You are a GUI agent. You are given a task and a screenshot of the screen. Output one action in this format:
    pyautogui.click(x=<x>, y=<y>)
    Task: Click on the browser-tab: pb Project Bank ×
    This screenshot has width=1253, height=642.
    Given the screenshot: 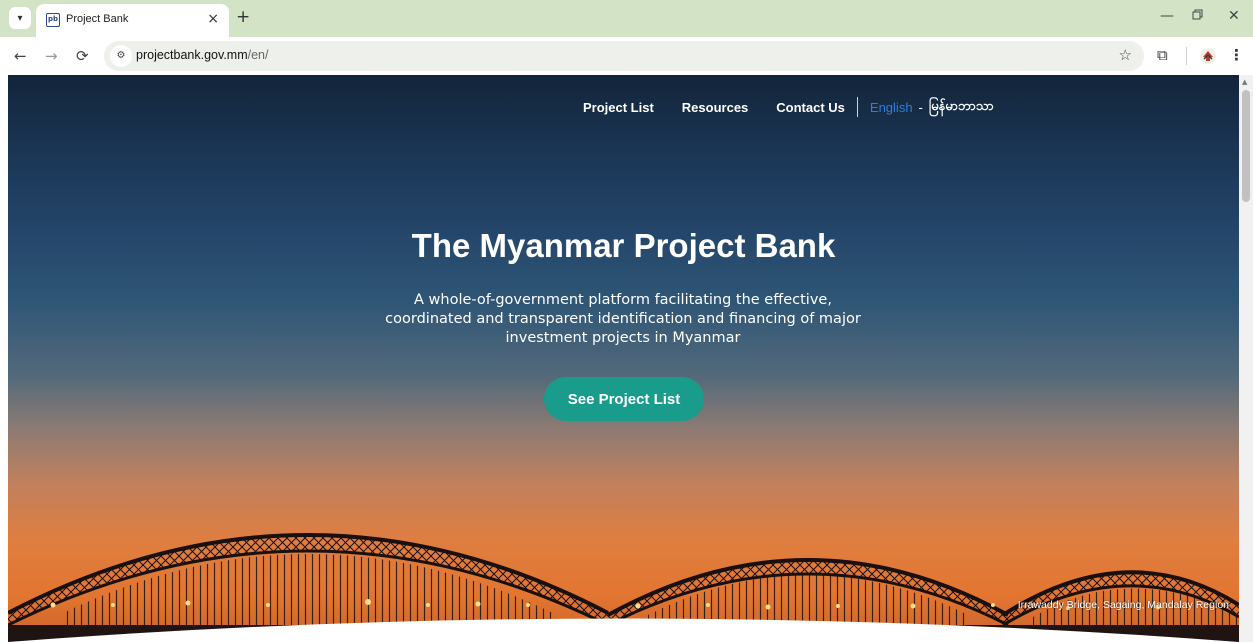 What is the action you would take?
    pyautogui.click(x=132, y=20)
    